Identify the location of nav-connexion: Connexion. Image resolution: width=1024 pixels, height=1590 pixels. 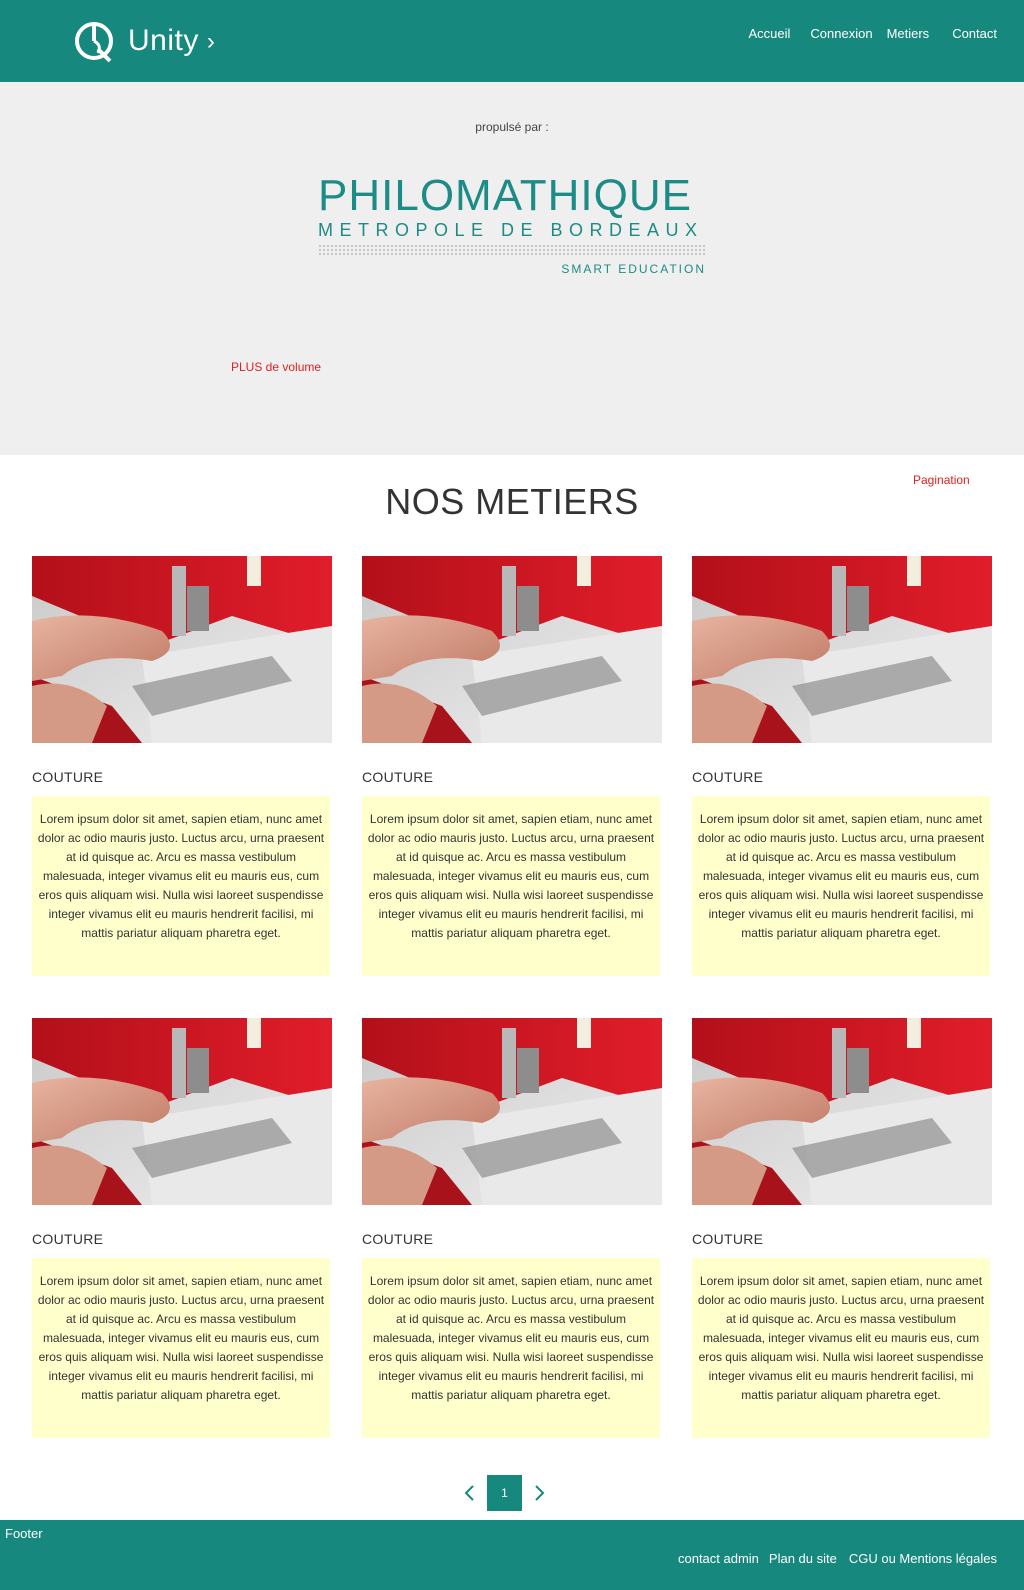
(841, 34).